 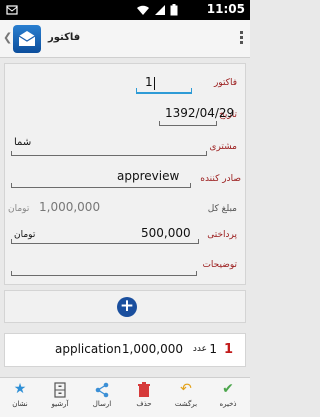 What do you see at coordinates (12, 10) in the screenshot?
I see `notification-icon` at bounding box center [12, 10].